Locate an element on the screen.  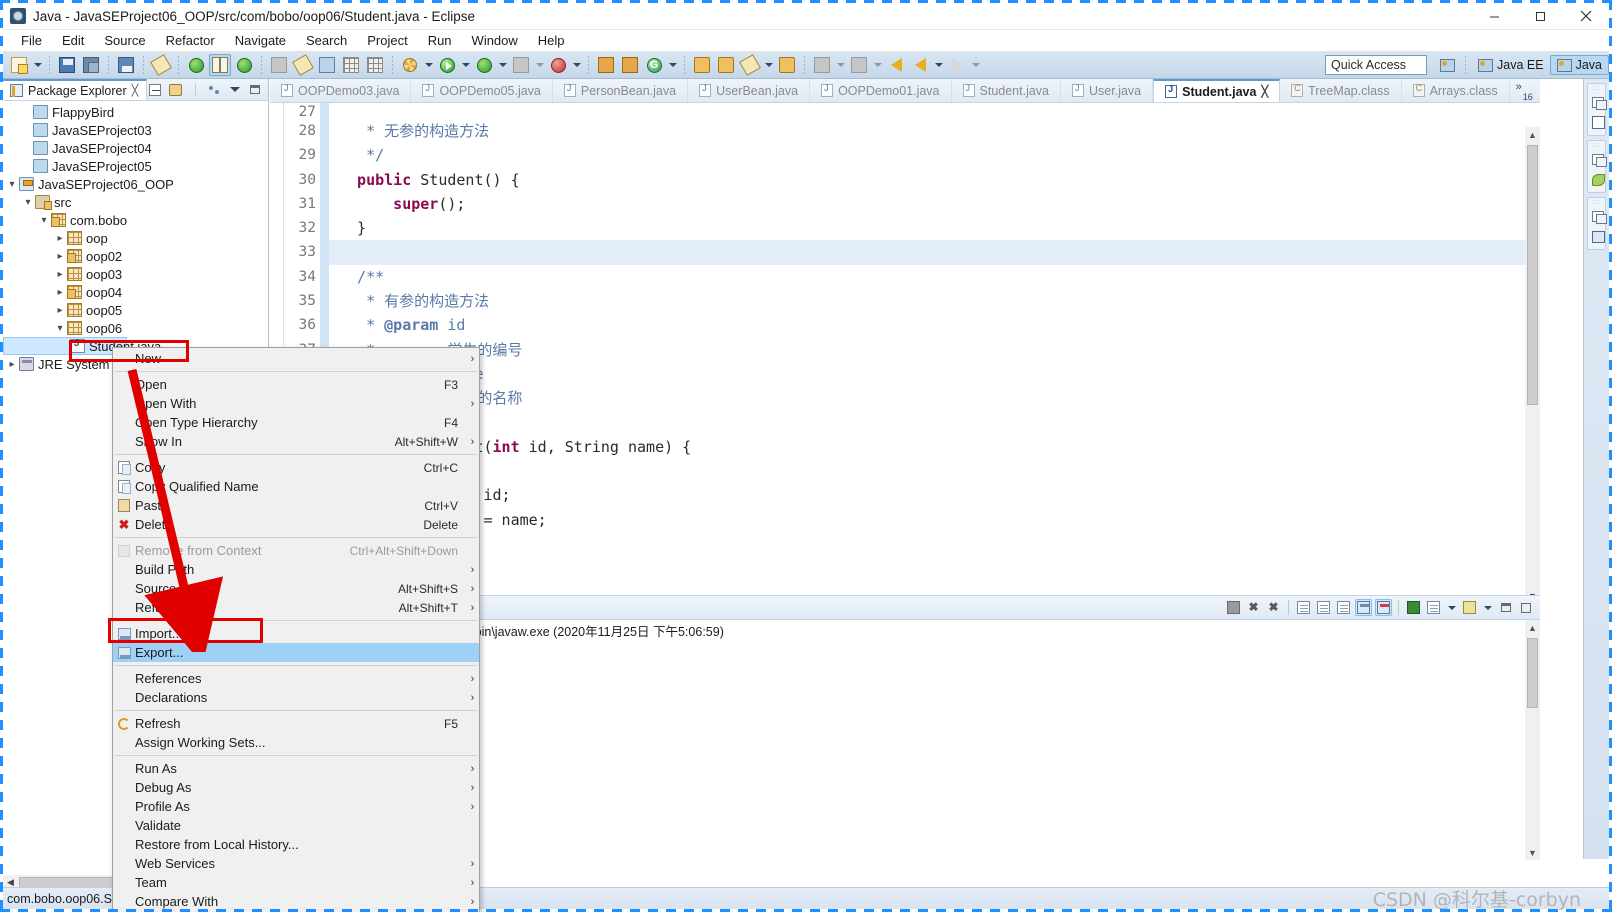
forward-dropdown-icon is located at coordinates (975, 65).